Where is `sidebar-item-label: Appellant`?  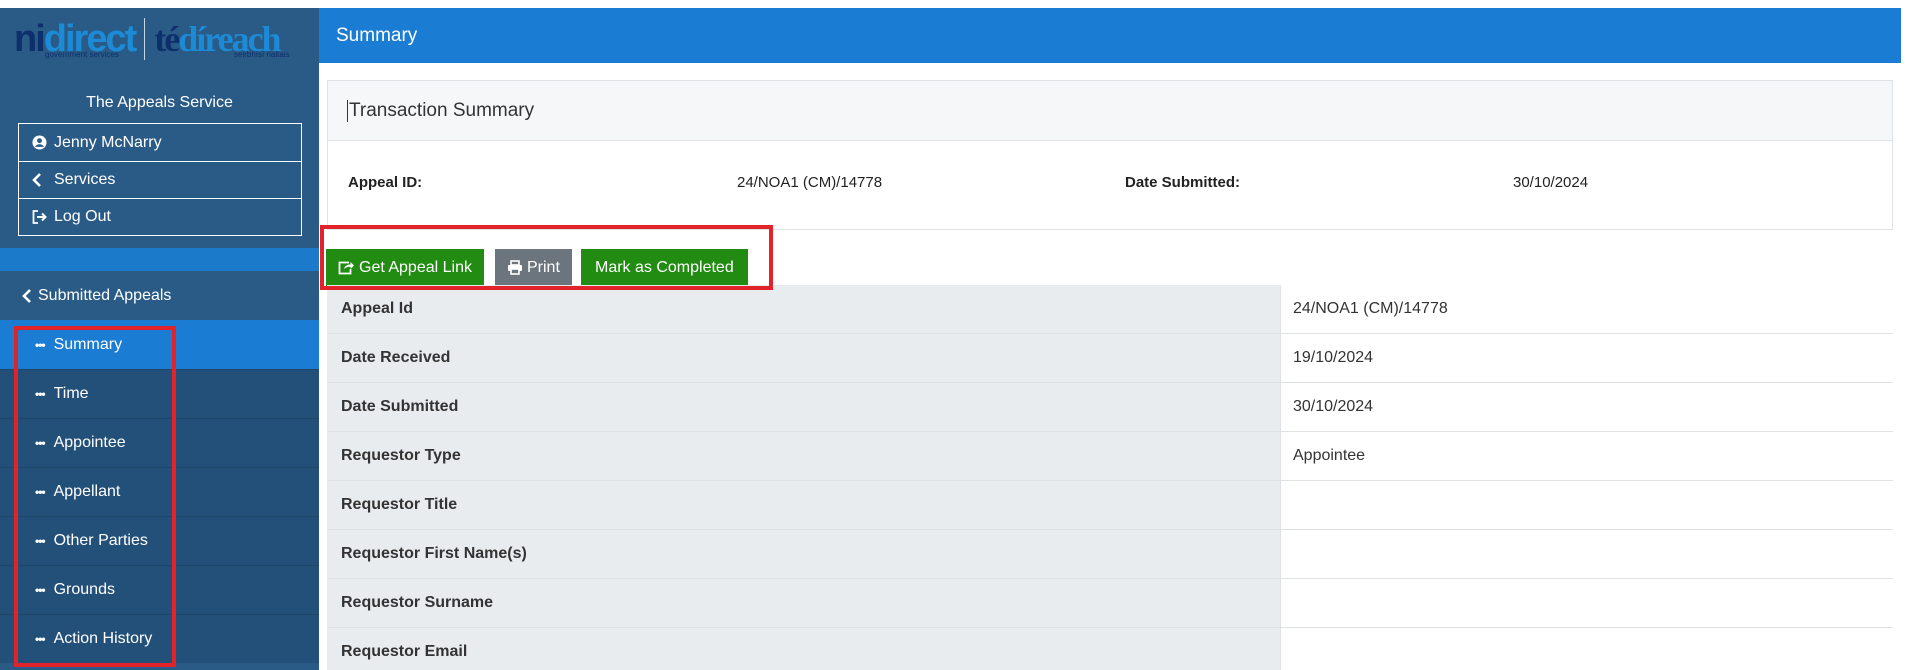
sidebar-item-label: Appellant is located at coordinates (87, 491).